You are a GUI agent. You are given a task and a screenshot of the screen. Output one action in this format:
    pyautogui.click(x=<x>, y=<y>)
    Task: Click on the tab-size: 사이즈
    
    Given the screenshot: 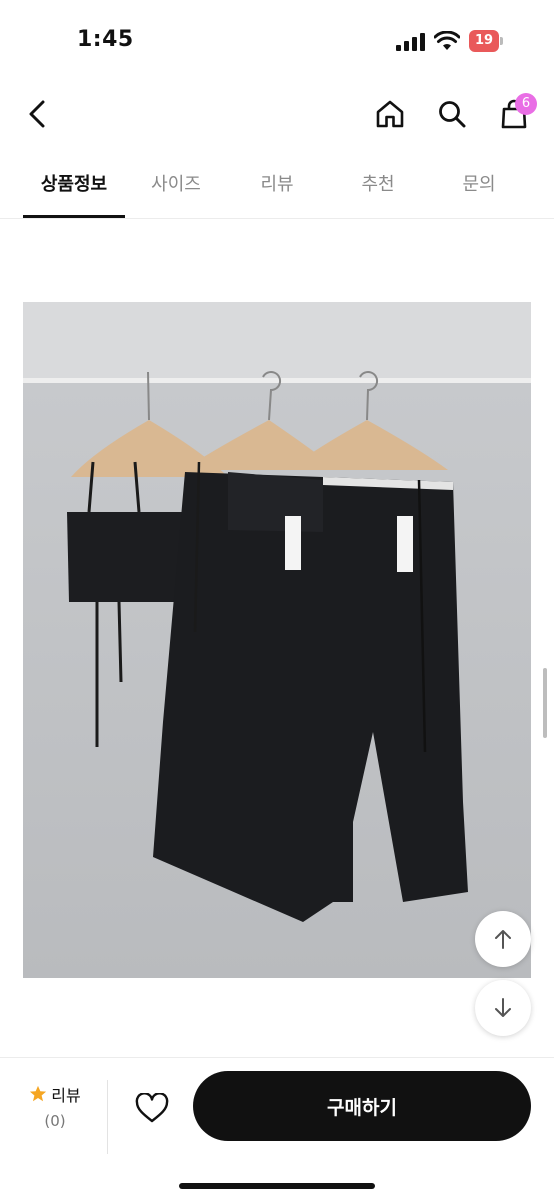 What is the action you would take?
    pyautogui.click(x=176, y=183)
    